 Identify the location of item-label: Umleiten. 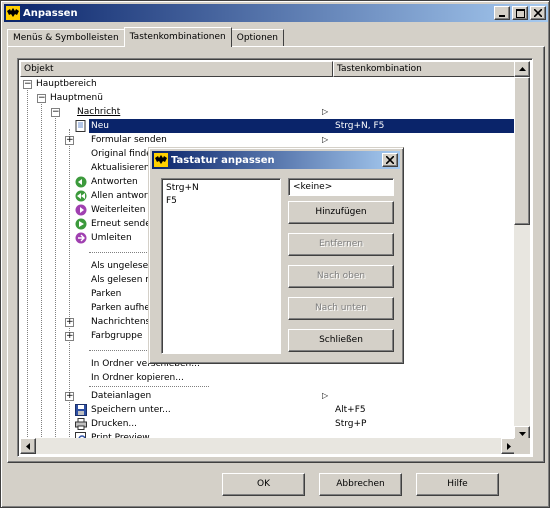
(111, 238).